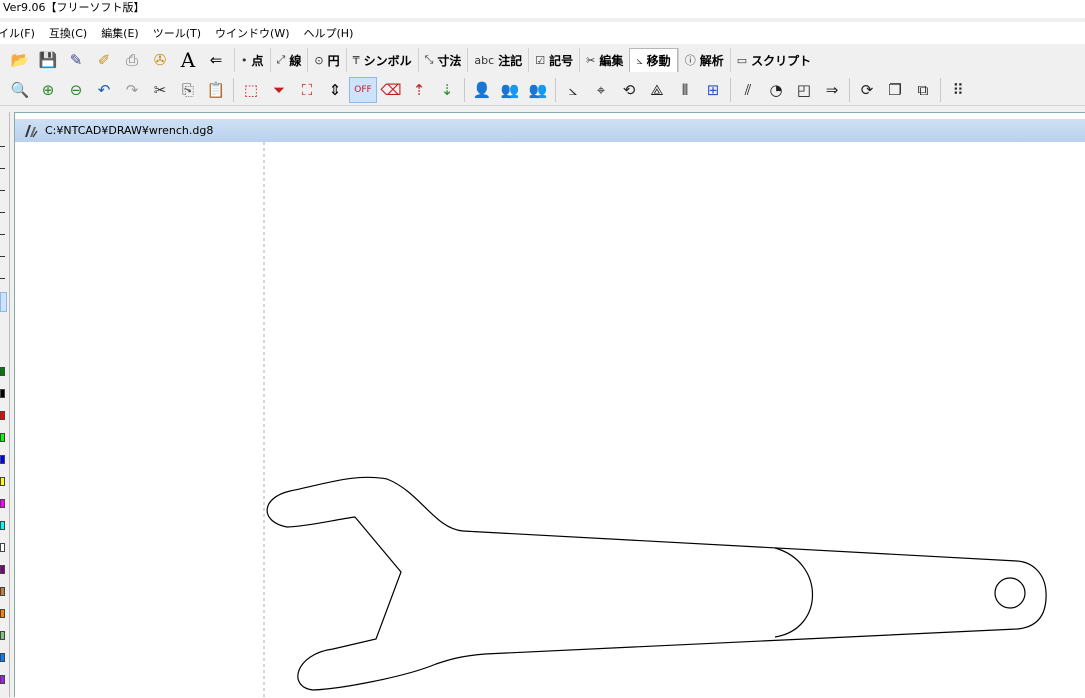  Describe the element at coordinates (104, 90) in the screenshot. I see `undo-icon: ↶` at that location.